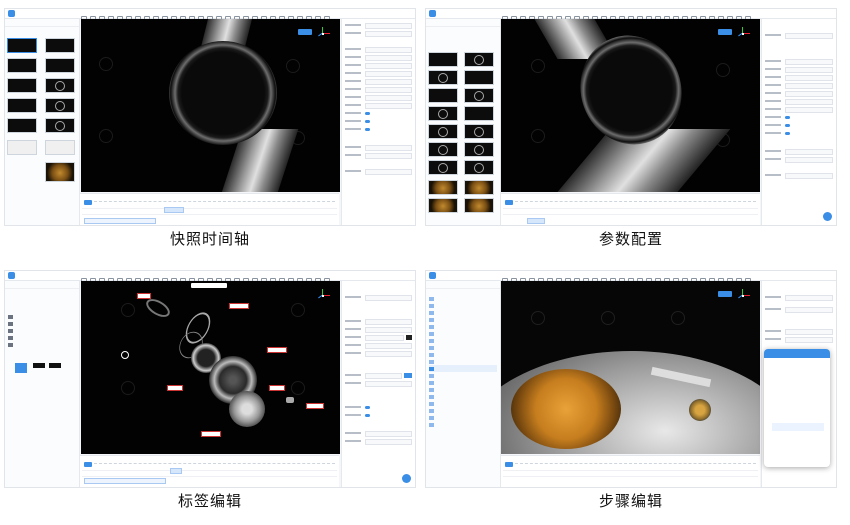 This screenshot has width=850, height=525. Describe the element at coordinates (406, 478) in the screenshot. I see `fab-icon` at that location.